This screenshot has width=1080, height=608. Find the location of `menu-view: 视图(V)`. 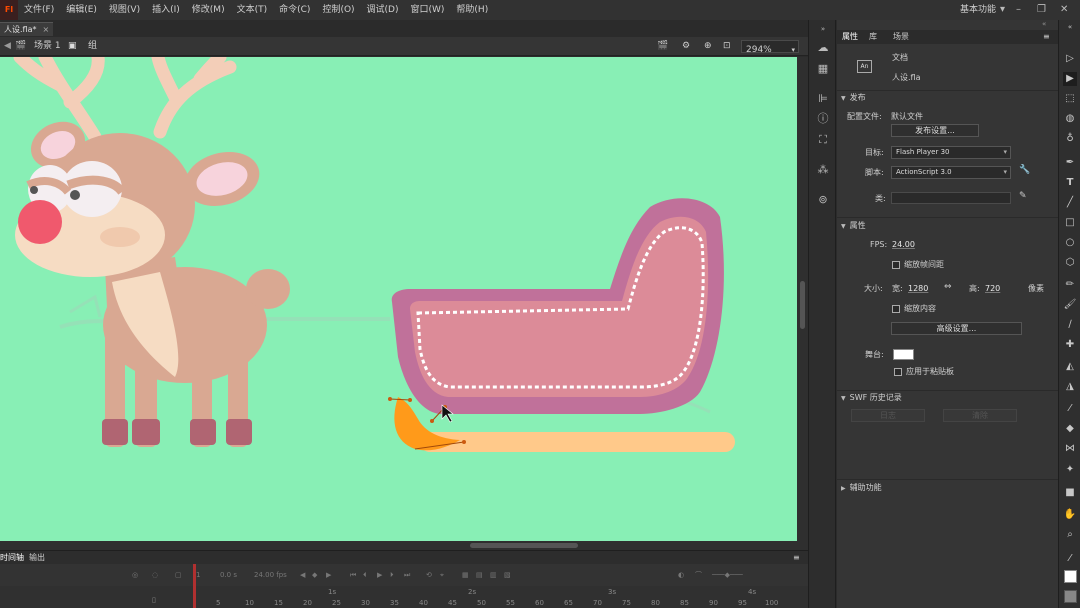

menu-view: 视图(V) is located at coordinates (124, 10).